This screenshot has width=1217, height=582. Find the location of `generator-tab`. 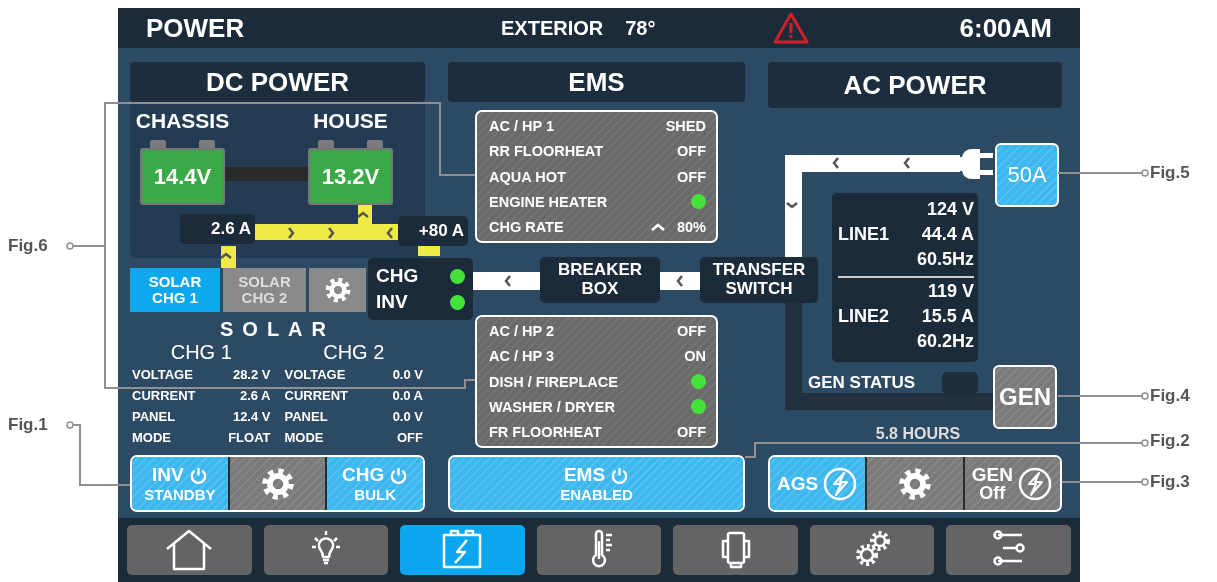

generator-tab is located at coordinates (735, 550).